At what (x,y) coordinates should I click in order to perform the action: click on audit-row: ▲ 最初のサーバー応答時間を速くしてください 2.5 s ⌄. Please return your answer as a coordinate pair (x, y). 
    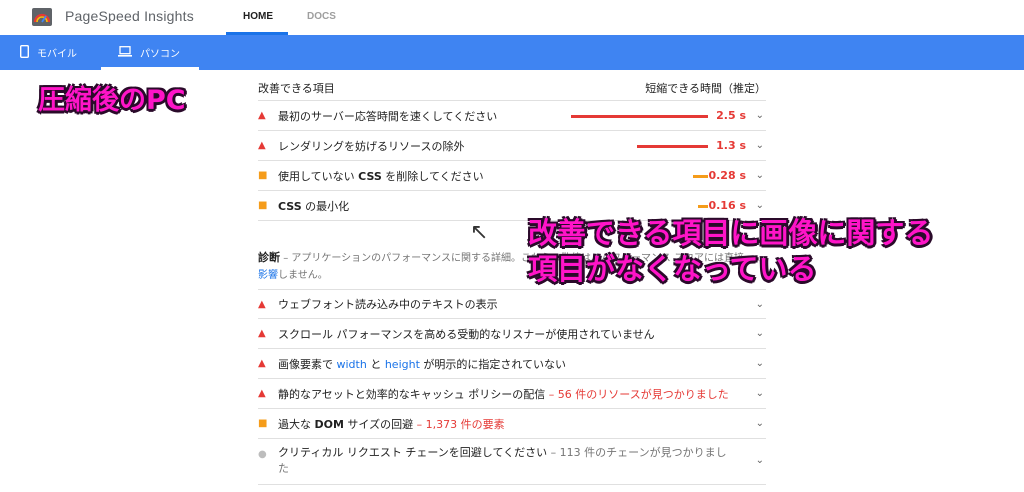
    Looking at the image, I should click on (512, 116).